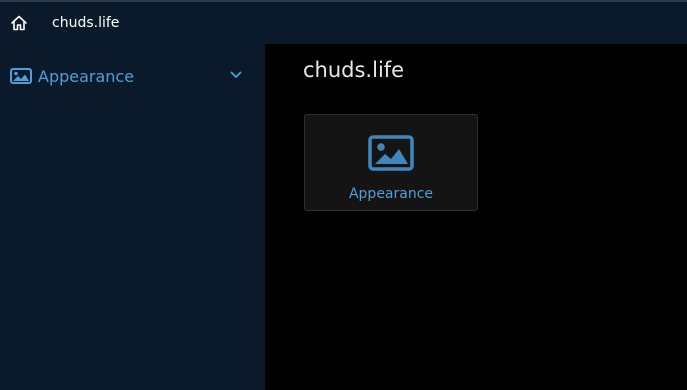  I want to click on appearance-tile: Appearance, so click(391, 162).